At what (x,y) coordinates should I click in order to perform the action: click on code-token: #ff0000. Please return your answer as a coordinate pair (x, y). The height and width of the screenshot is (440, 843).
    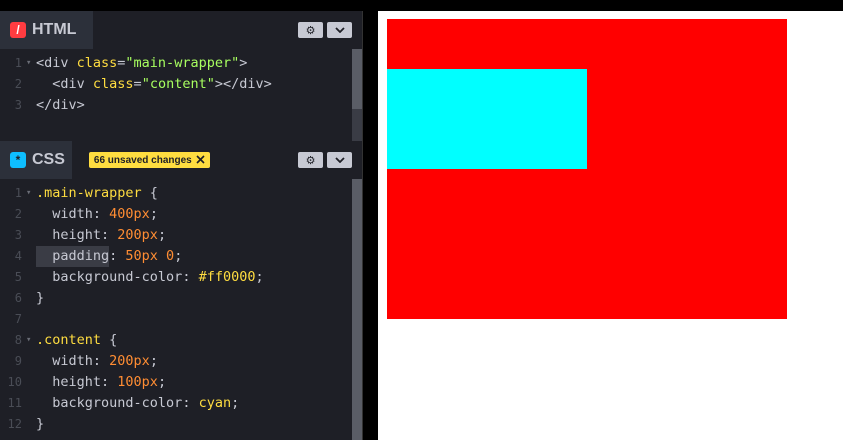
    Looking at the image, I should click on (227, 277).